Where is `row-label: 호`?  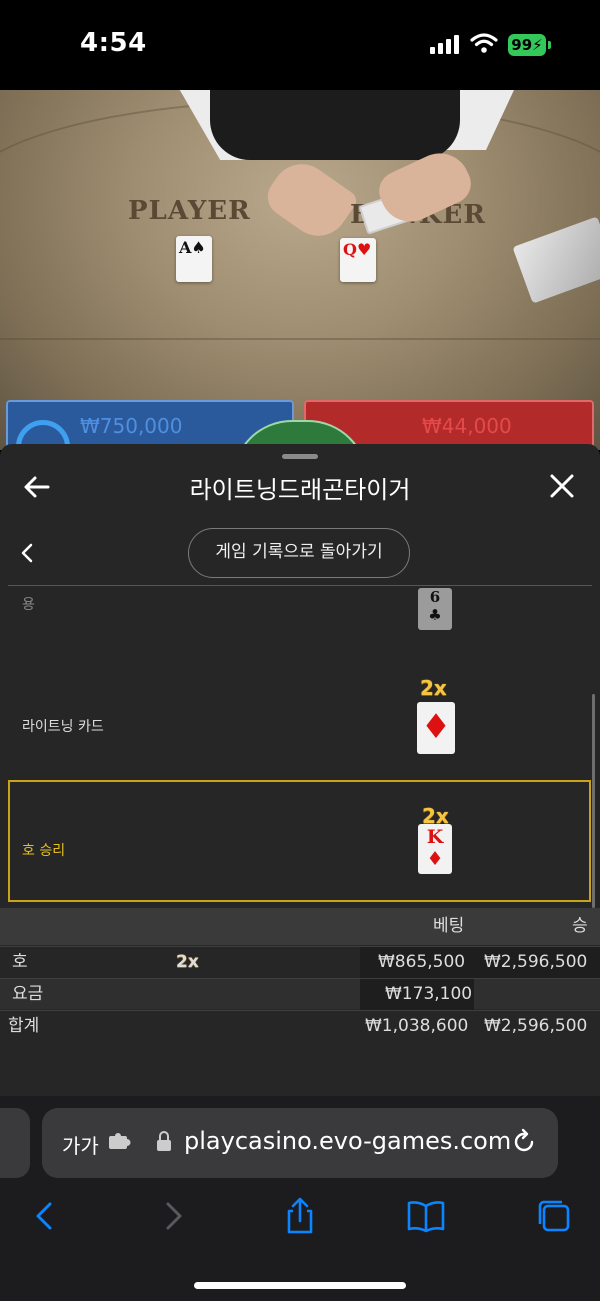
row-label: 호 is located at coordinates (20, 962).